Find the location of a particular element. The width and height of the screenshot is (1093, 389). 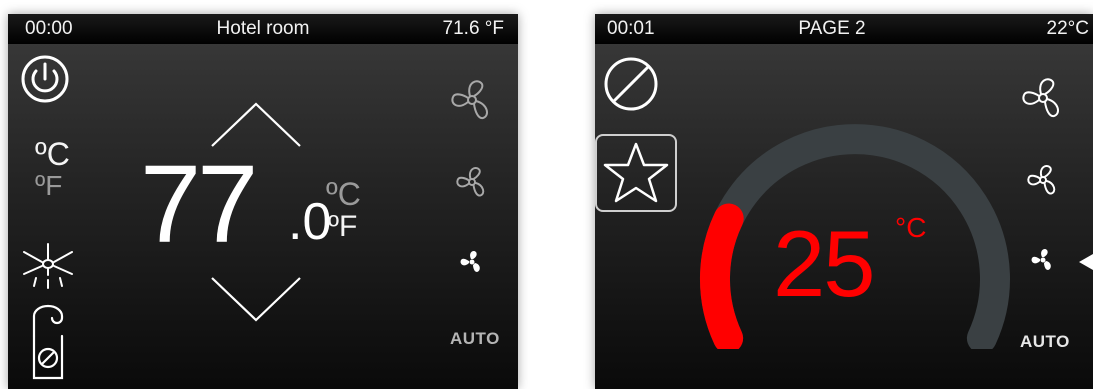

ceiling-fan-icon is located at coordinates (48, 266).